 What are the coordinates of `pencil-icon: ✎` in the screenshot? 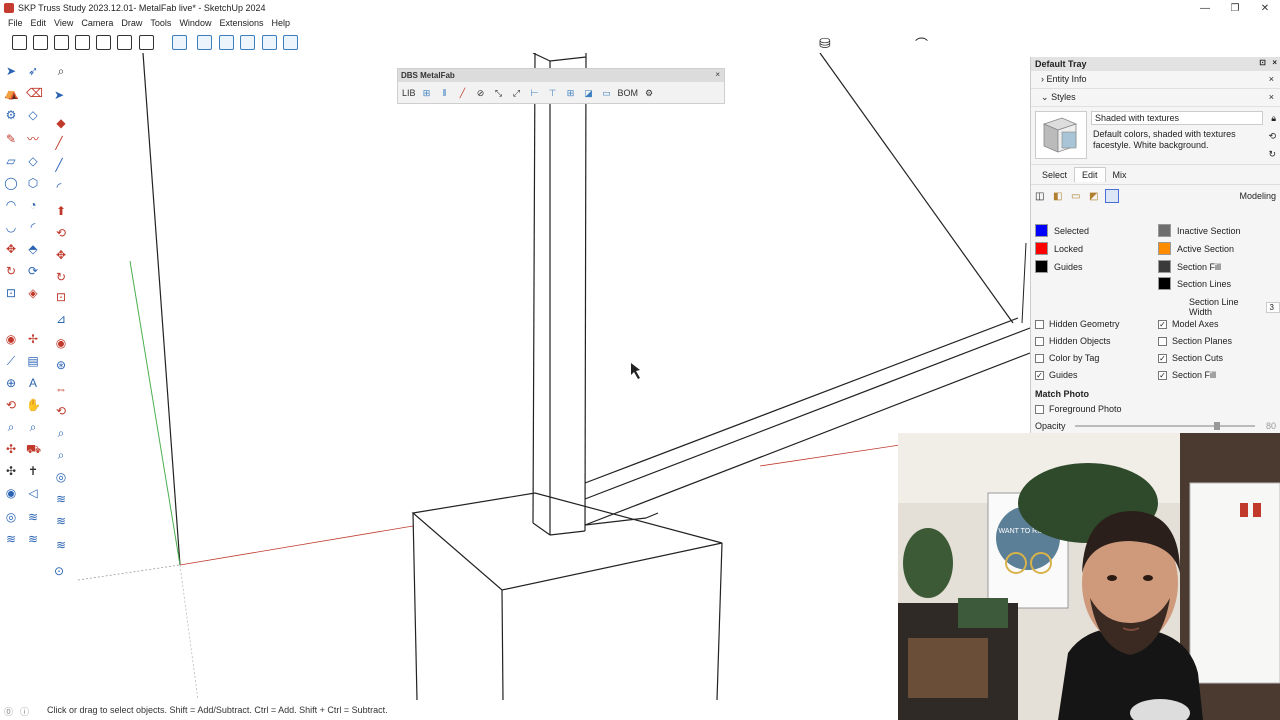 It's located at (11, 139).